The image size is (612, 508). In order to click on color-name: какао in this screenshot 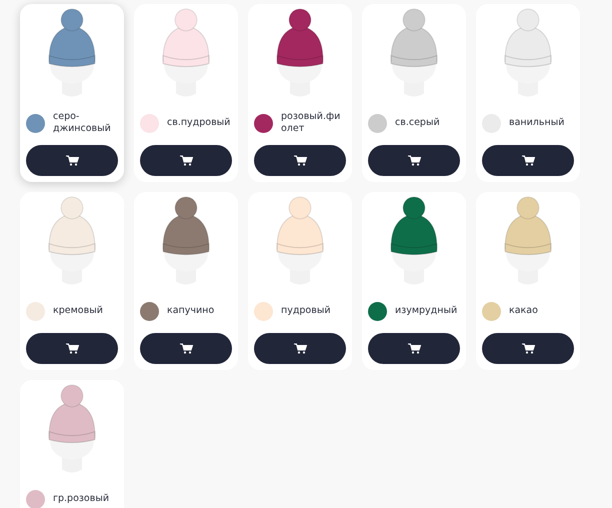, I will do `click(524, 311)`.